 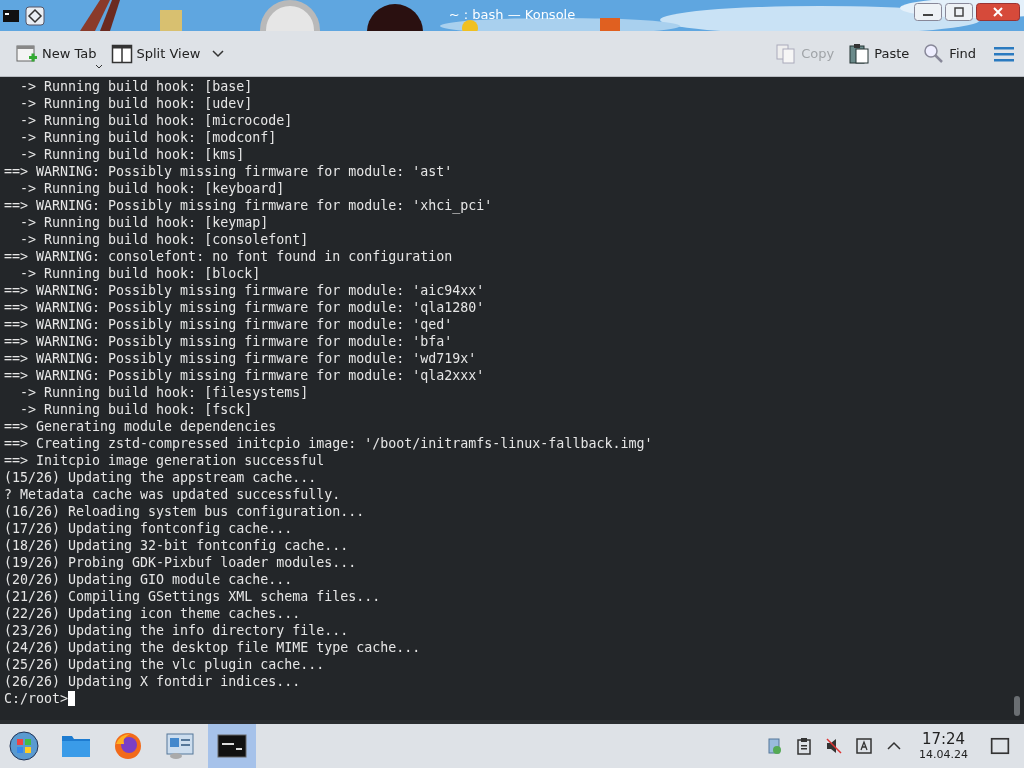 What do you see at coordinates (245, 290) in the screenshot?
I see `terminal-line: ==> WARNING: Possibly missing firmware for module: 'aic94xx'` at bounding box center [245, 290].